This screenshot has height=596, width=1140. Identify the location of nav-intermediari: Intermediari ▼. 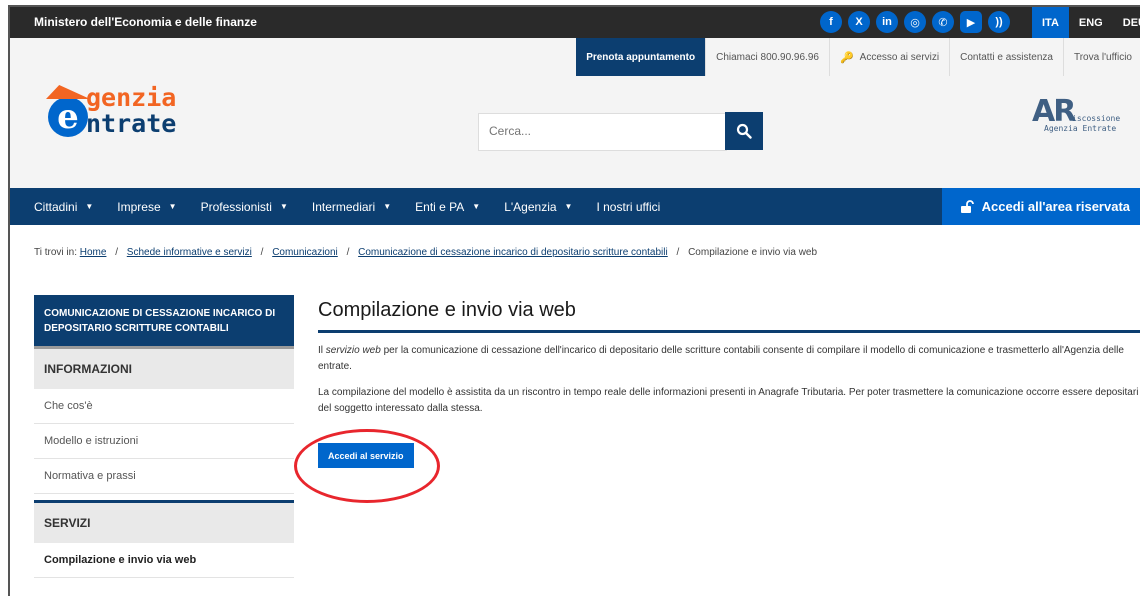
(351, 207).